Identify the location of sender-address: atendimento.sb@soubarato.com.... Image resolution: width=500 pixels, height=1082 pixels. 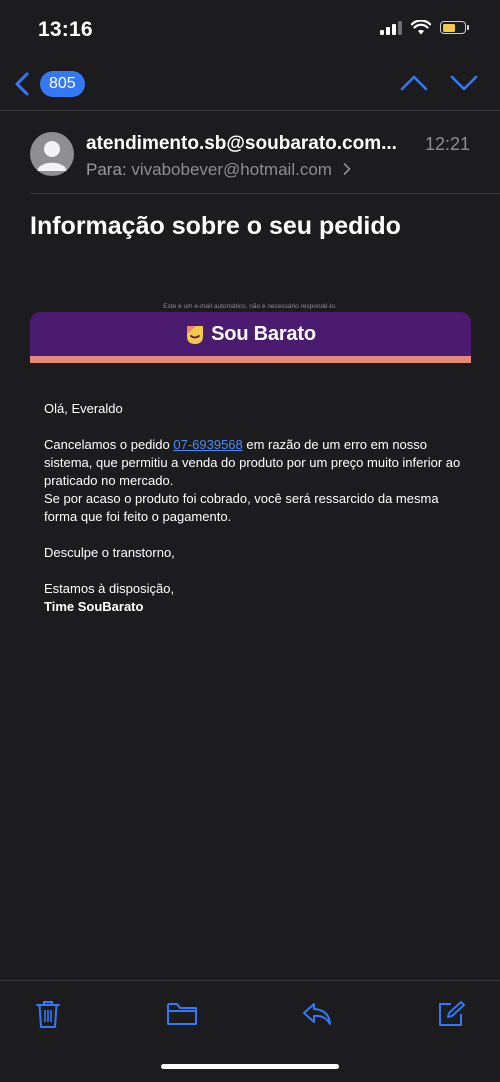
(241, 144).